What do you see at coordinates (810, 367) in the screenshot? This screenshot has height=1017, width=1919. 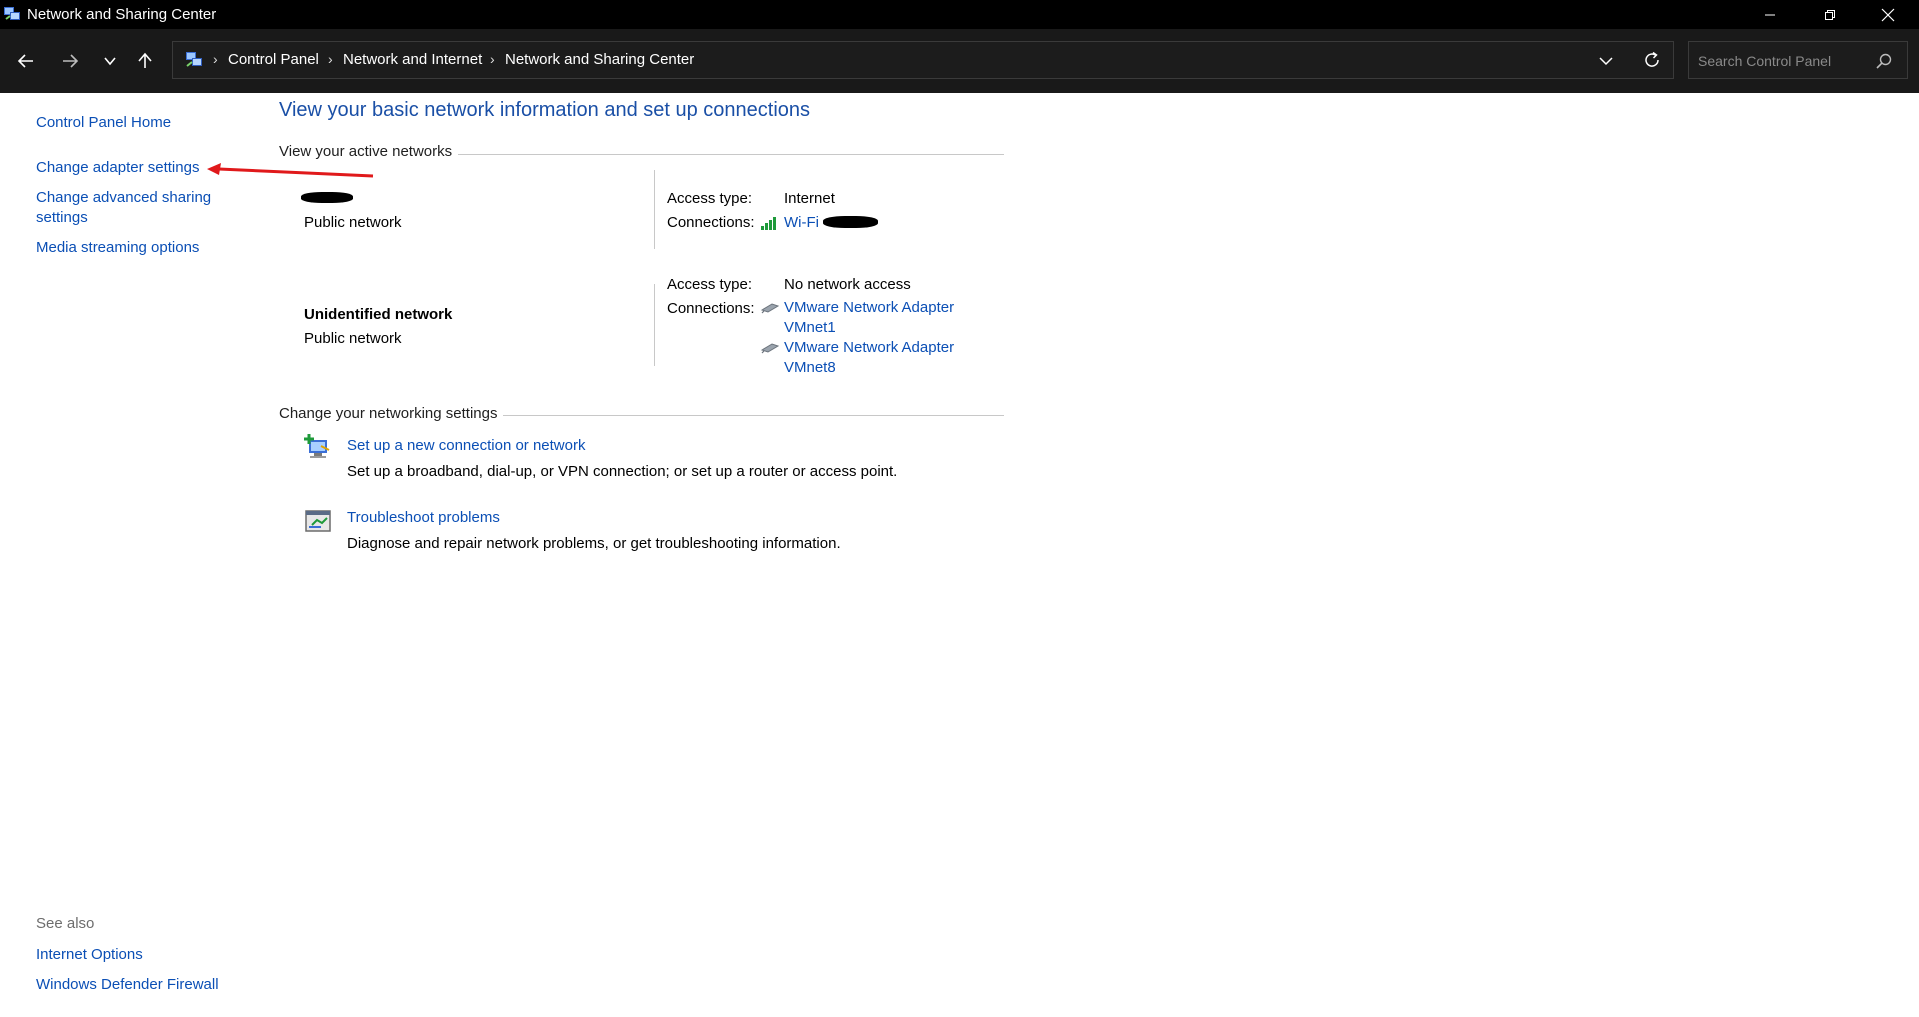 I see `link-line: VMnet8` at bounding box center [810, 367].